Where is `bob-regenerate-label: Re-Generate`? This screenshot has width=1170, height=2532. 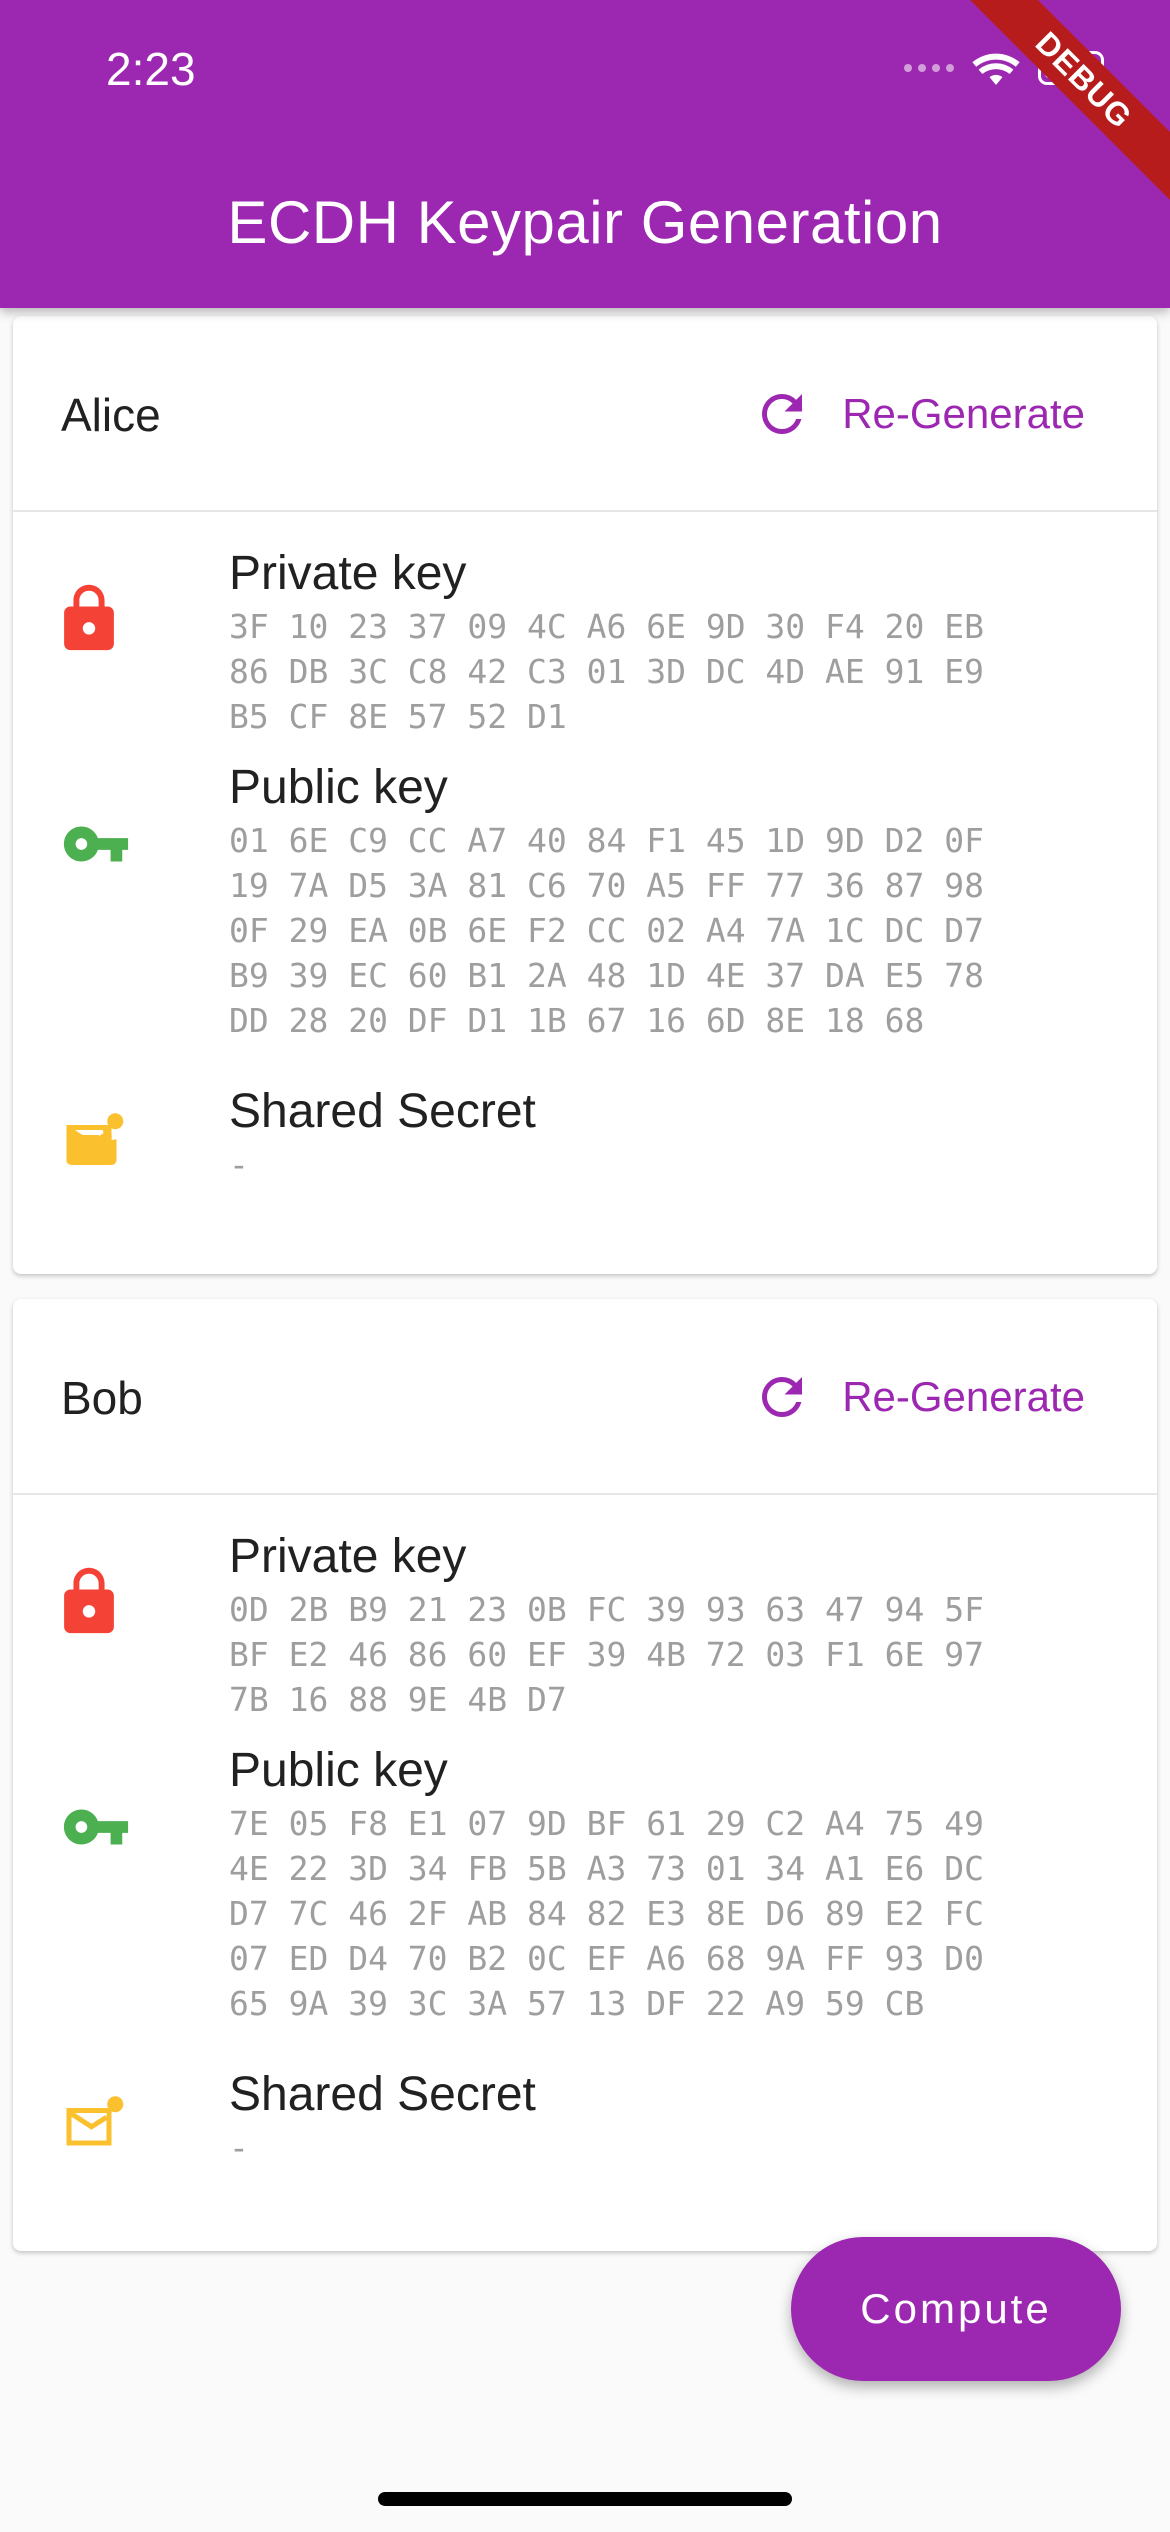
bob-regenerate-label: Re-Generate is located at coordinates (963, 1396).